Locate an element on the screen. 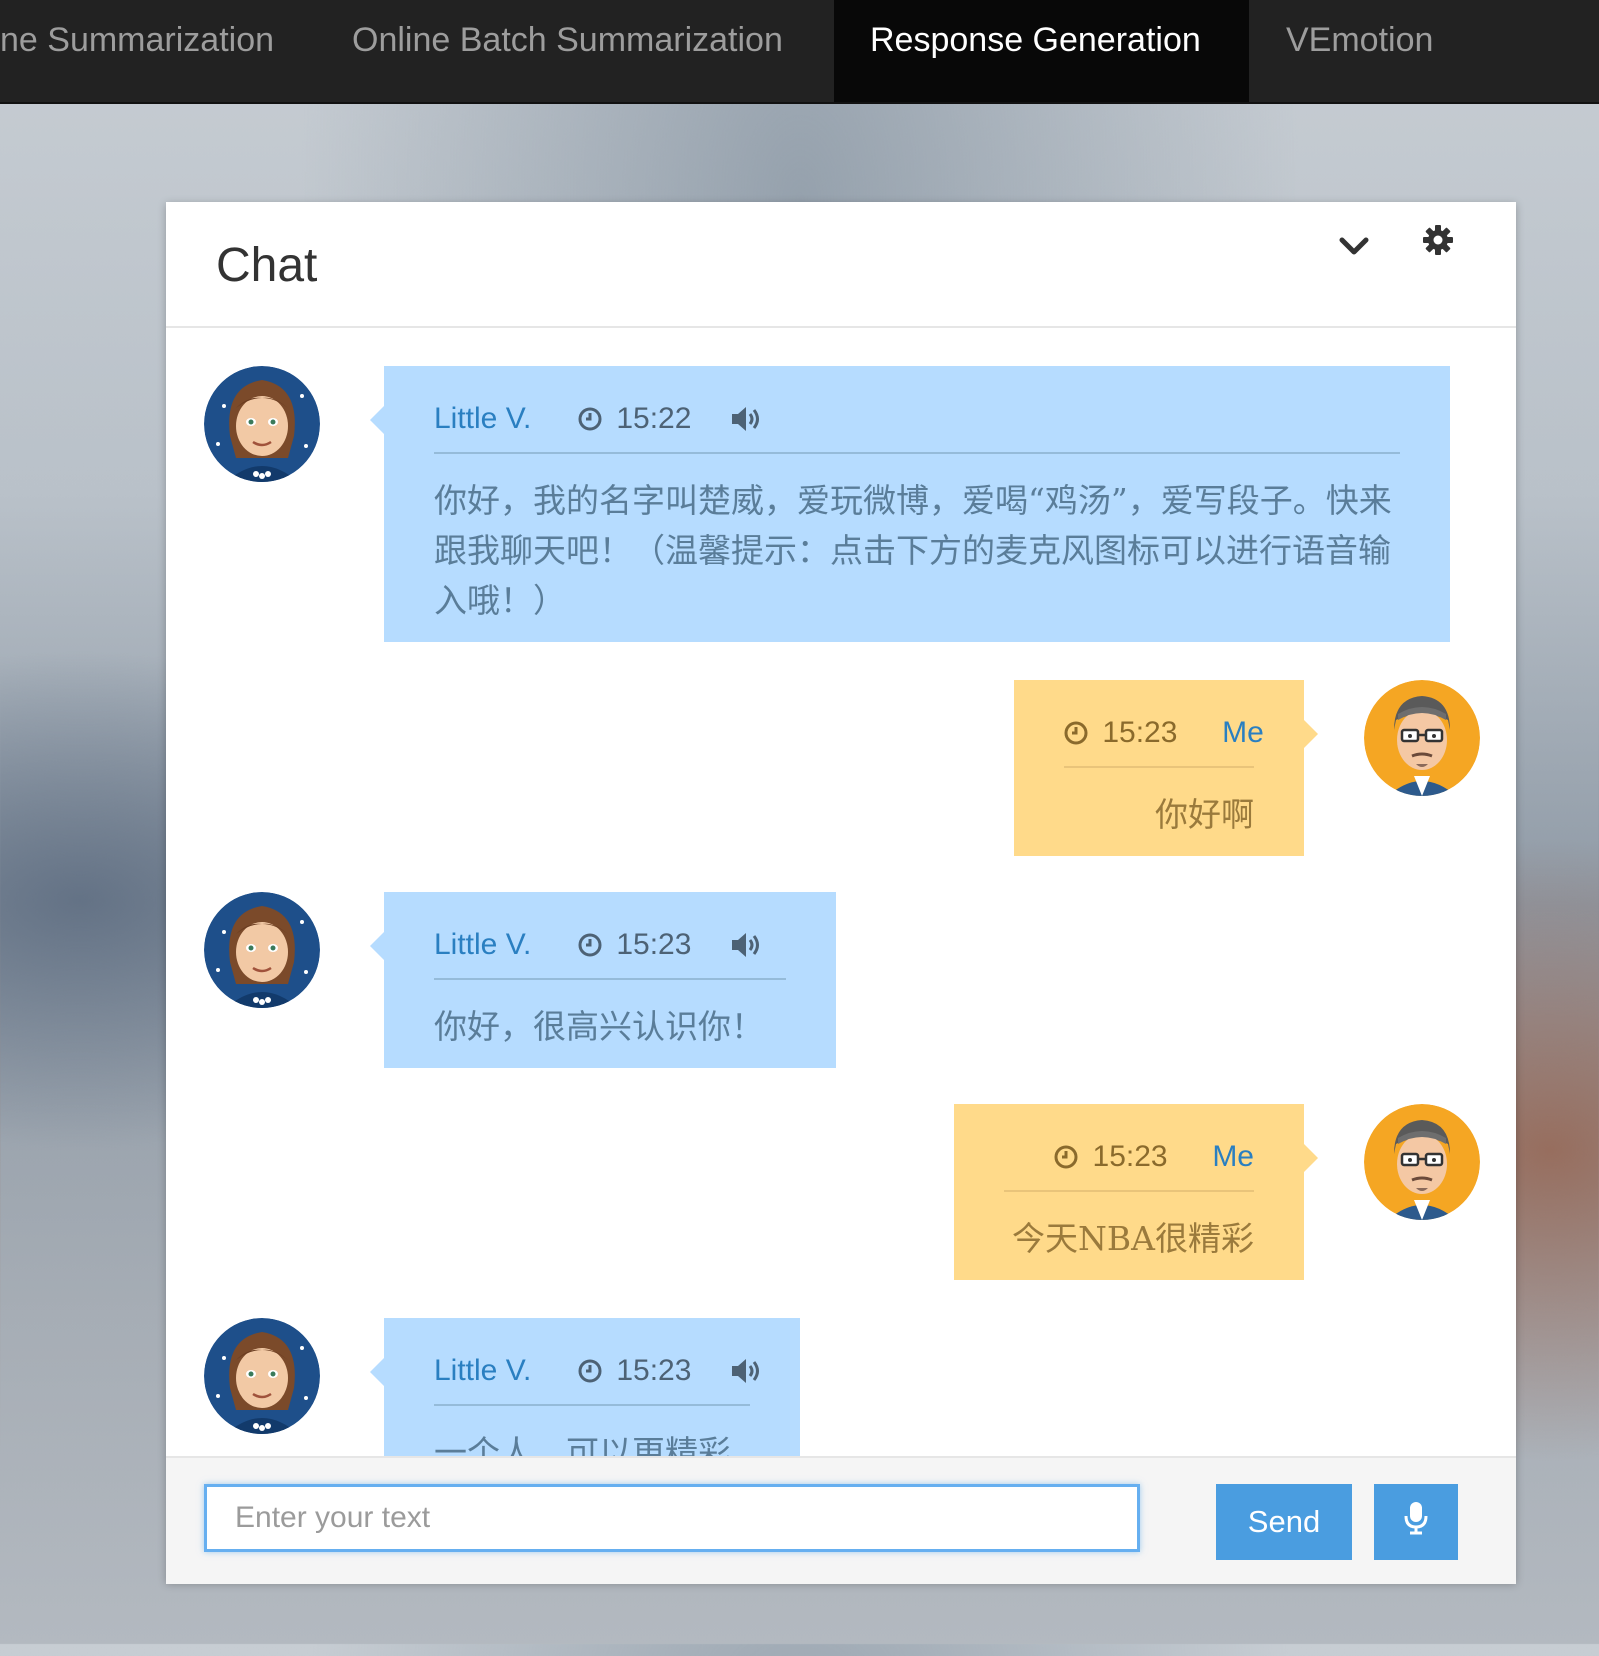 Image resolution: width=1599 pixels, height=1656 pixels. me-bubble: 15:23 Me 今天NBA很精彩 is located at coordinates (1136, 1192).